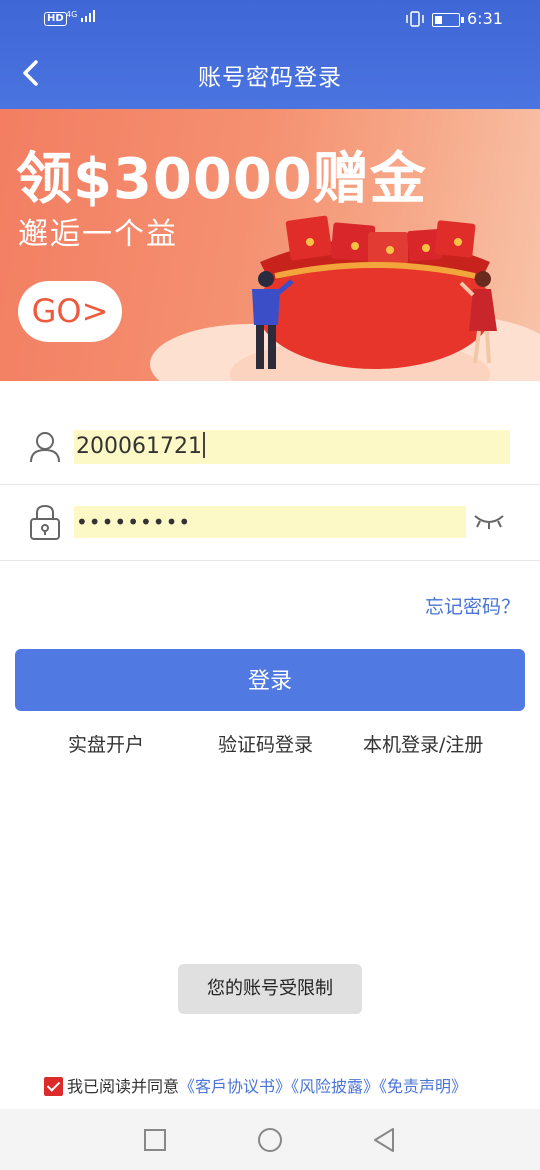 This screenshot has height=1170, width=540. Describe the element at coordinates (55, 19) in the screenshot. I see `hd-badge: HD` at that location.